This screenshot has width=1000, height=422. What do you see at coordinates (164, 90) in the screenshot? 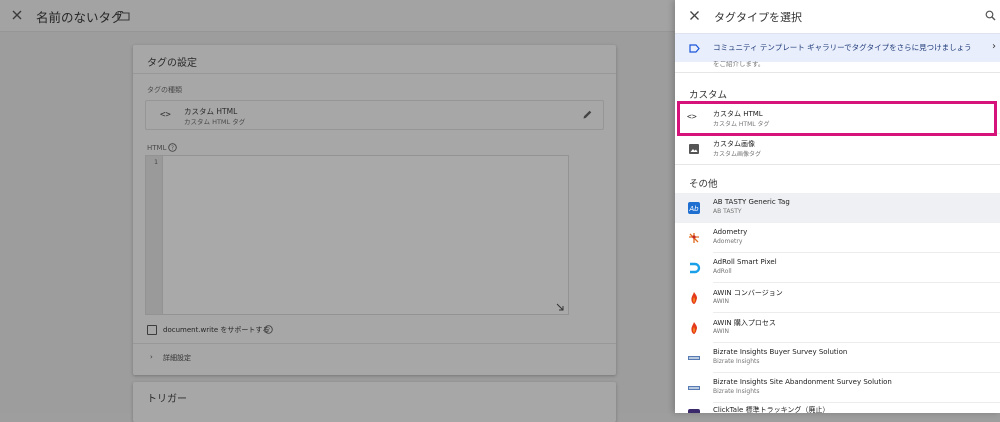
I see `tag-type-label: タグの種類` at bounding box center [164, 90].